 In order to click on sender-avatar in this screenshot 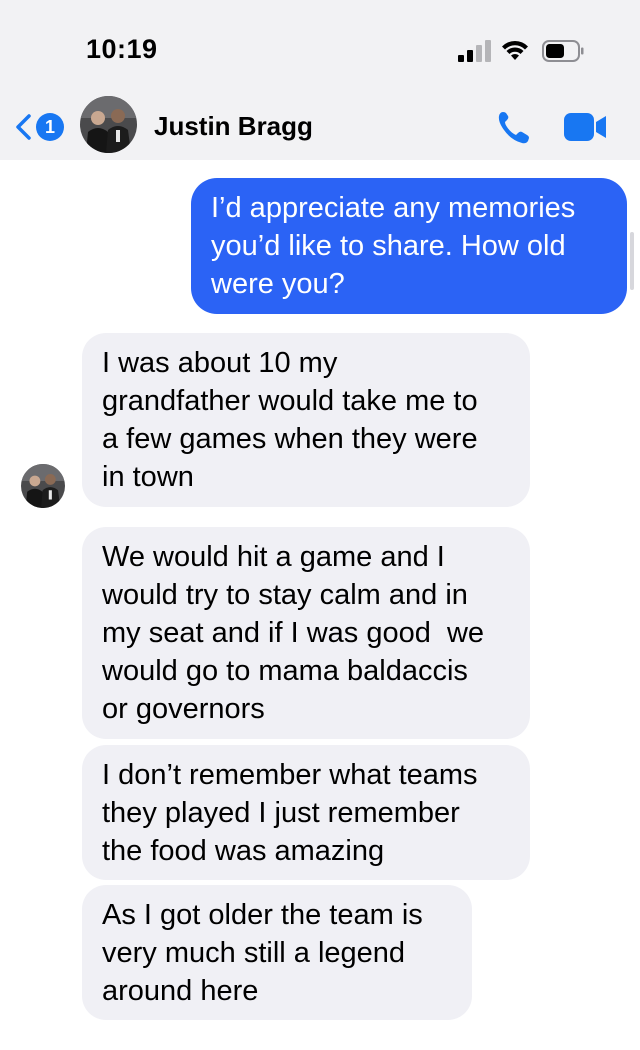, I will do `click(43, 486)`.